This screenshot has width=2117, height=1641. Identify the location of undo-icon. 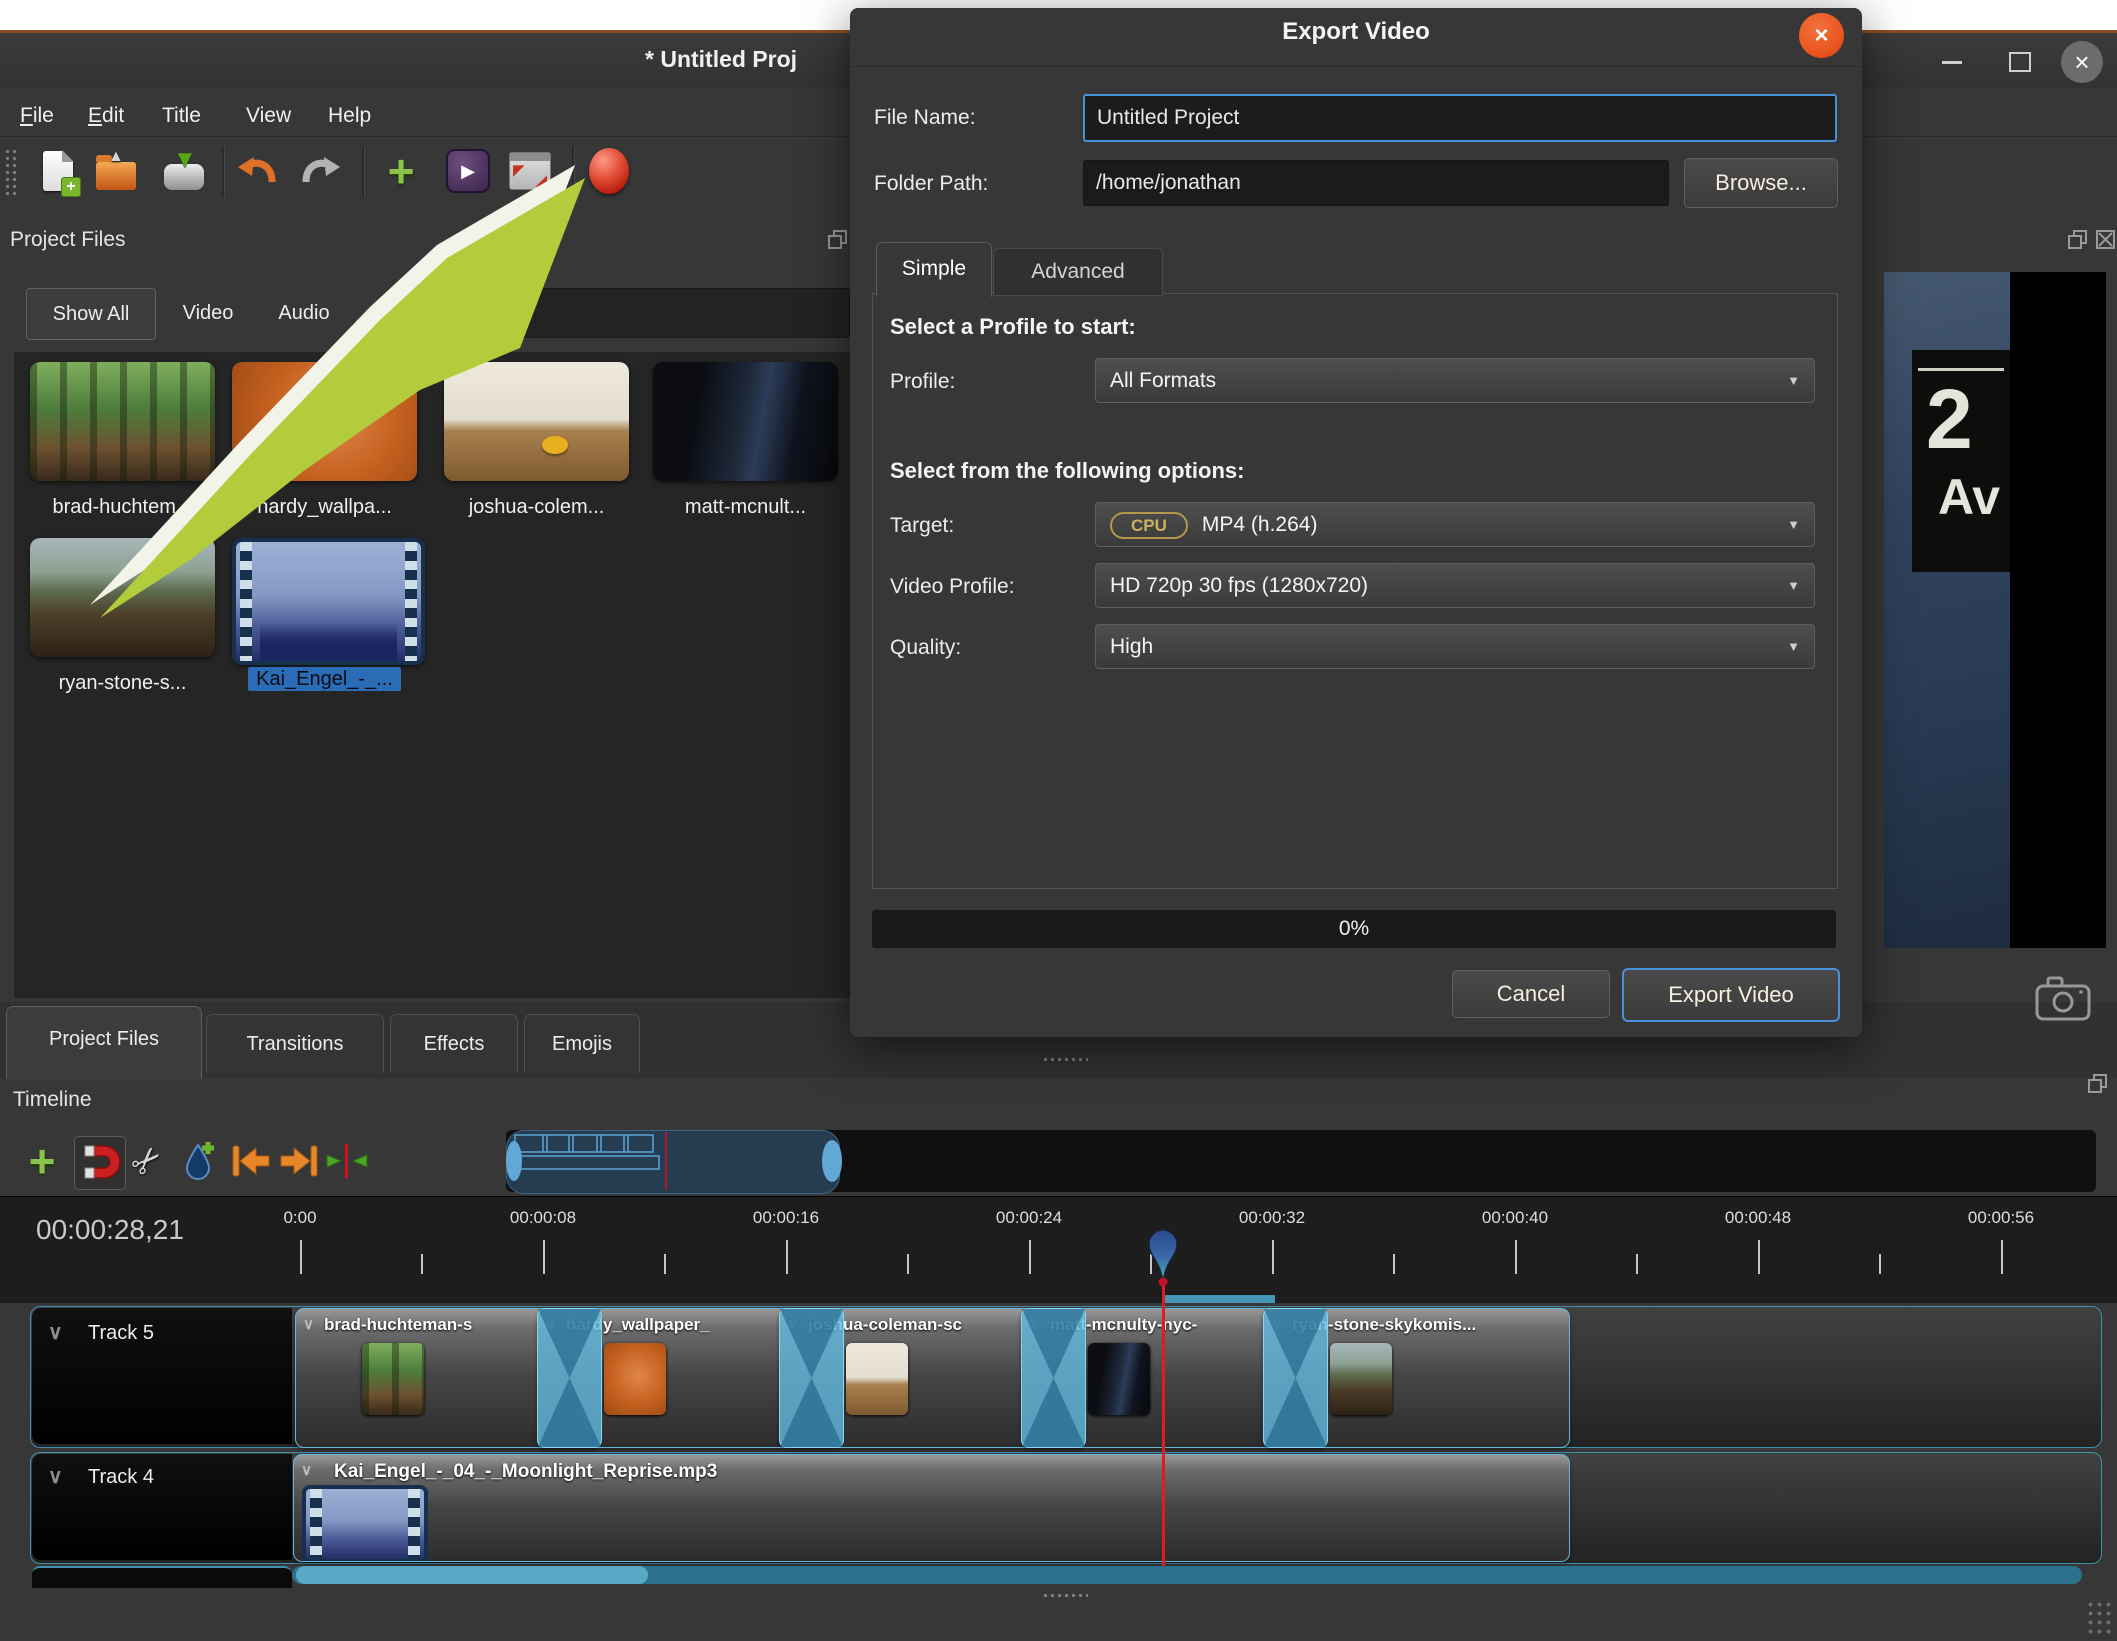
(257, 170).